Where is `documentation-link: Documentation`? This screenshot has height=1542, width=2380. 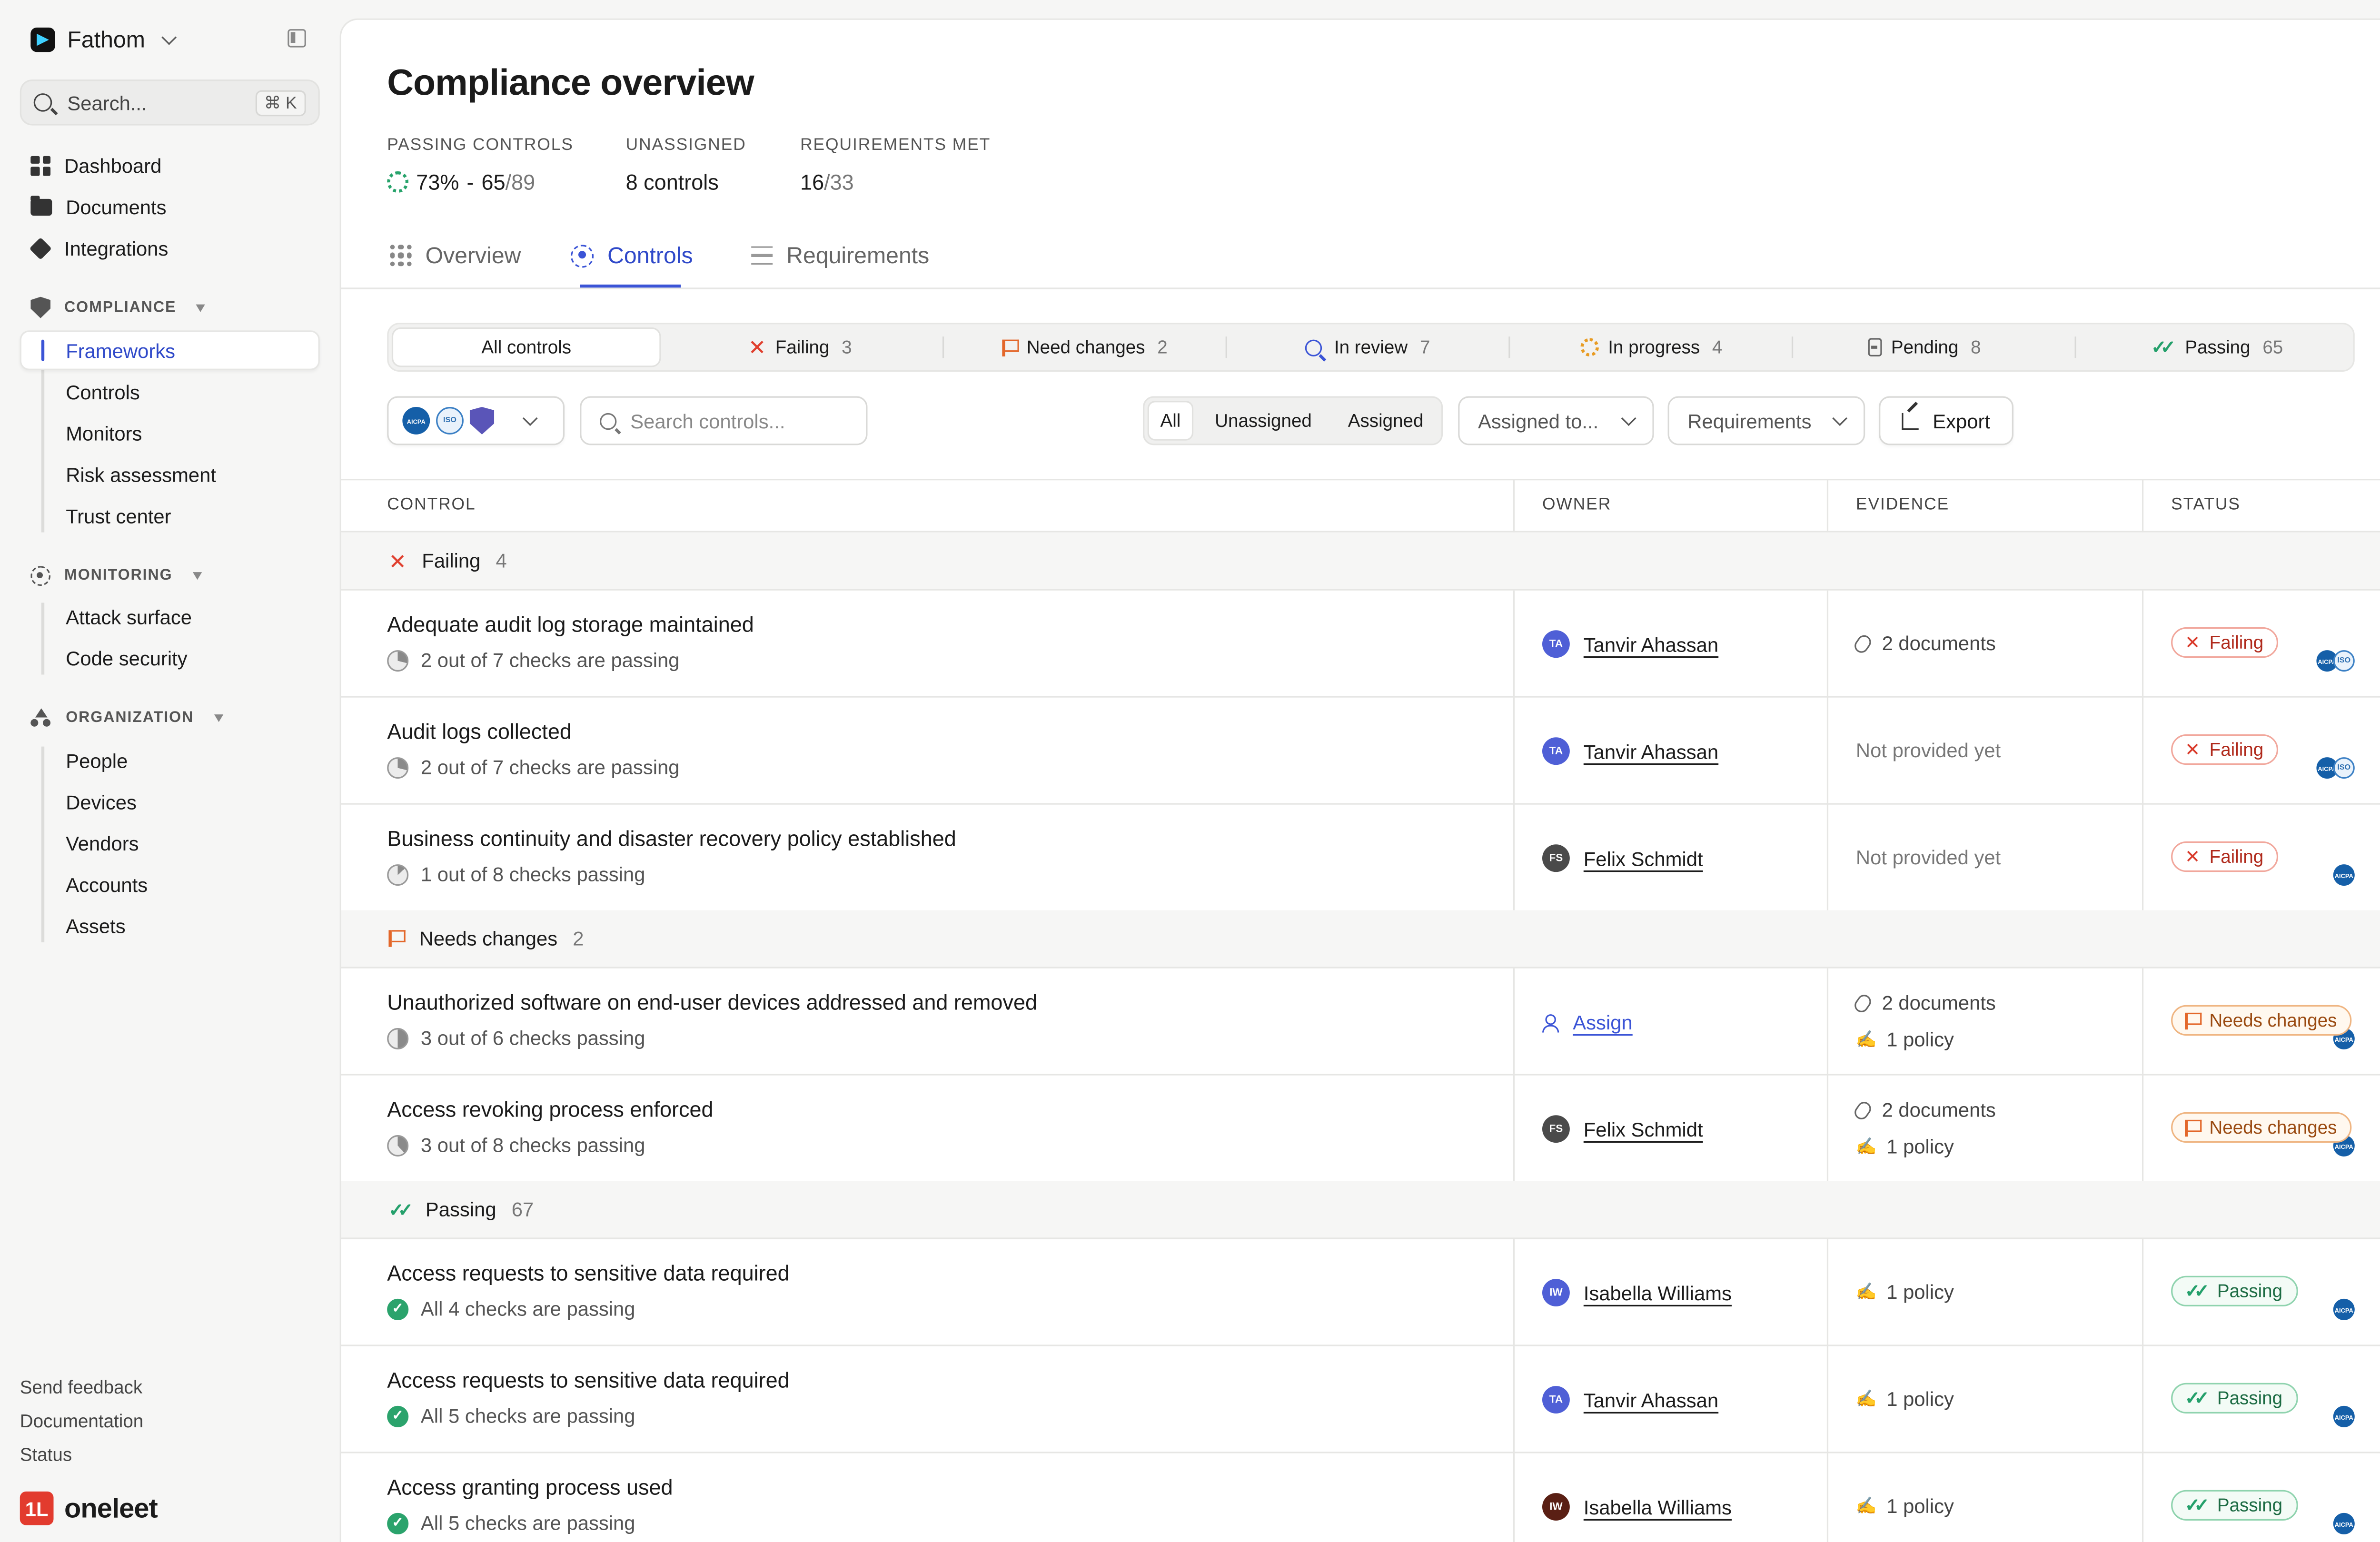 documentation-link: Documentation is located at coordinates (81, 1421).